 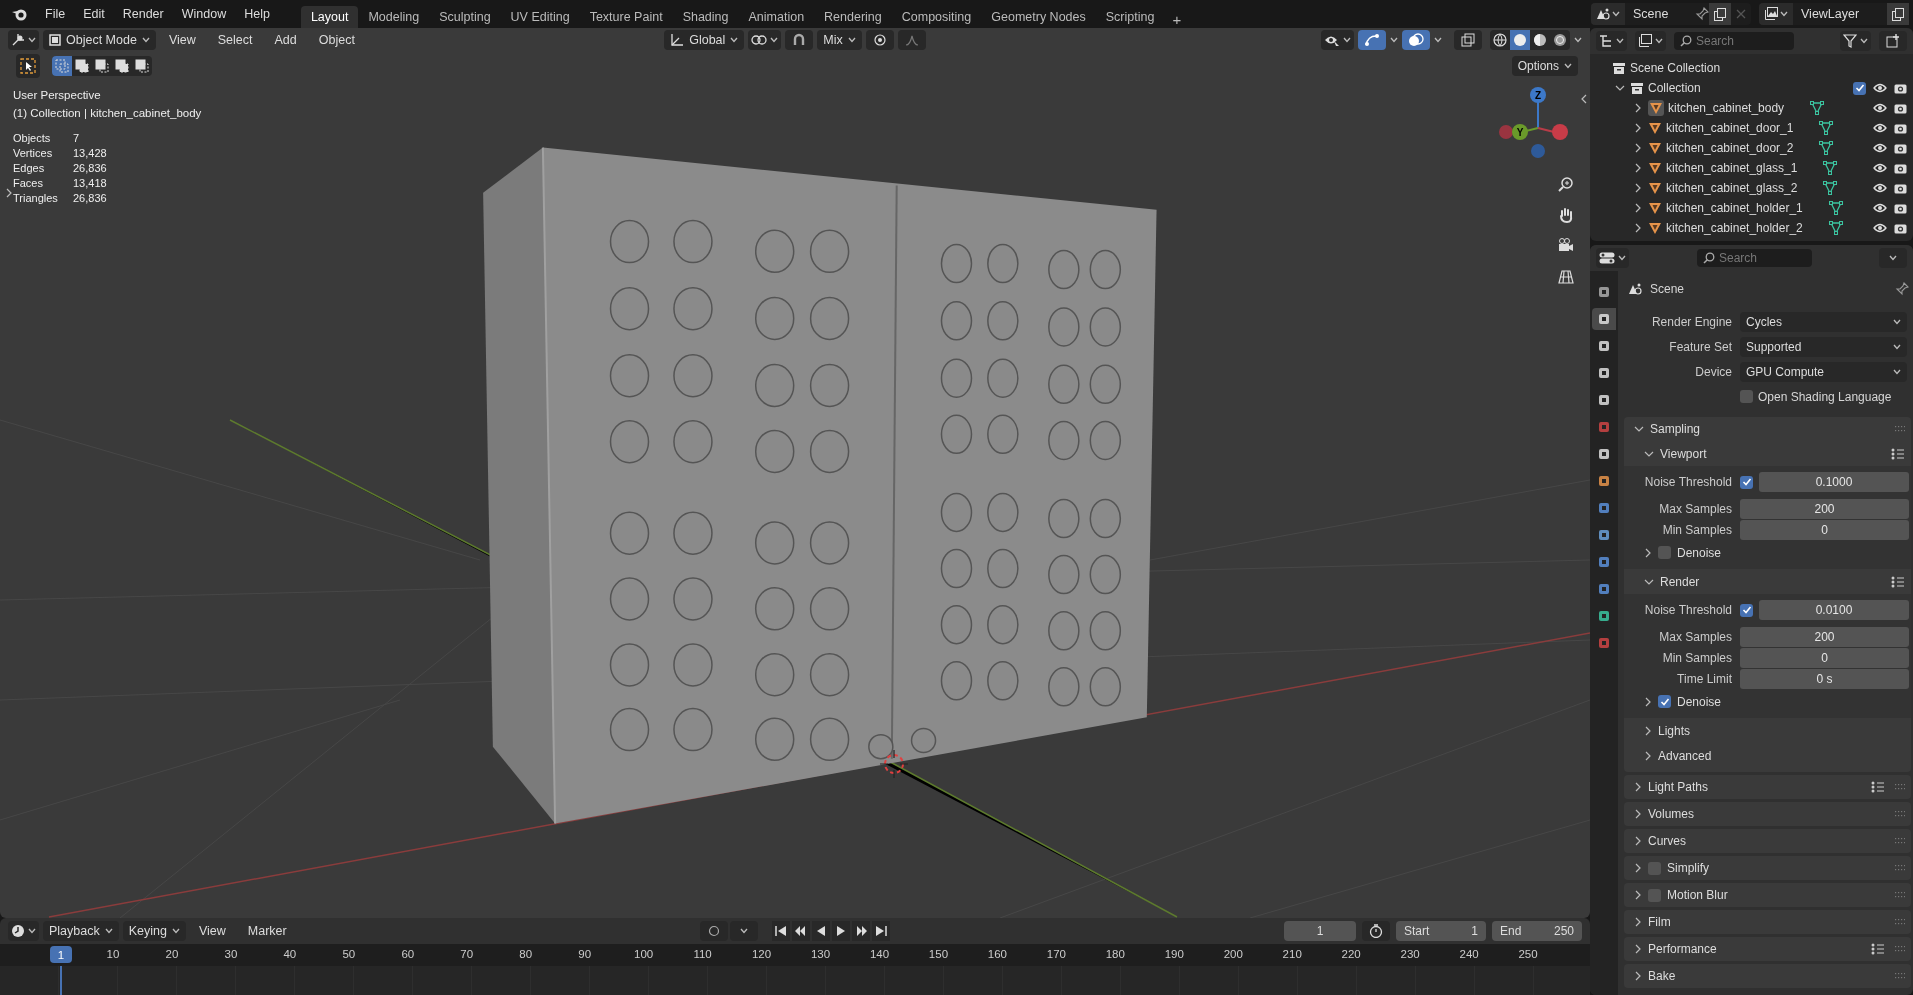 What do you see at coordinates (61, 954) in the screenshot?
I see `playhead: 1` at bounding box center [61, 954].